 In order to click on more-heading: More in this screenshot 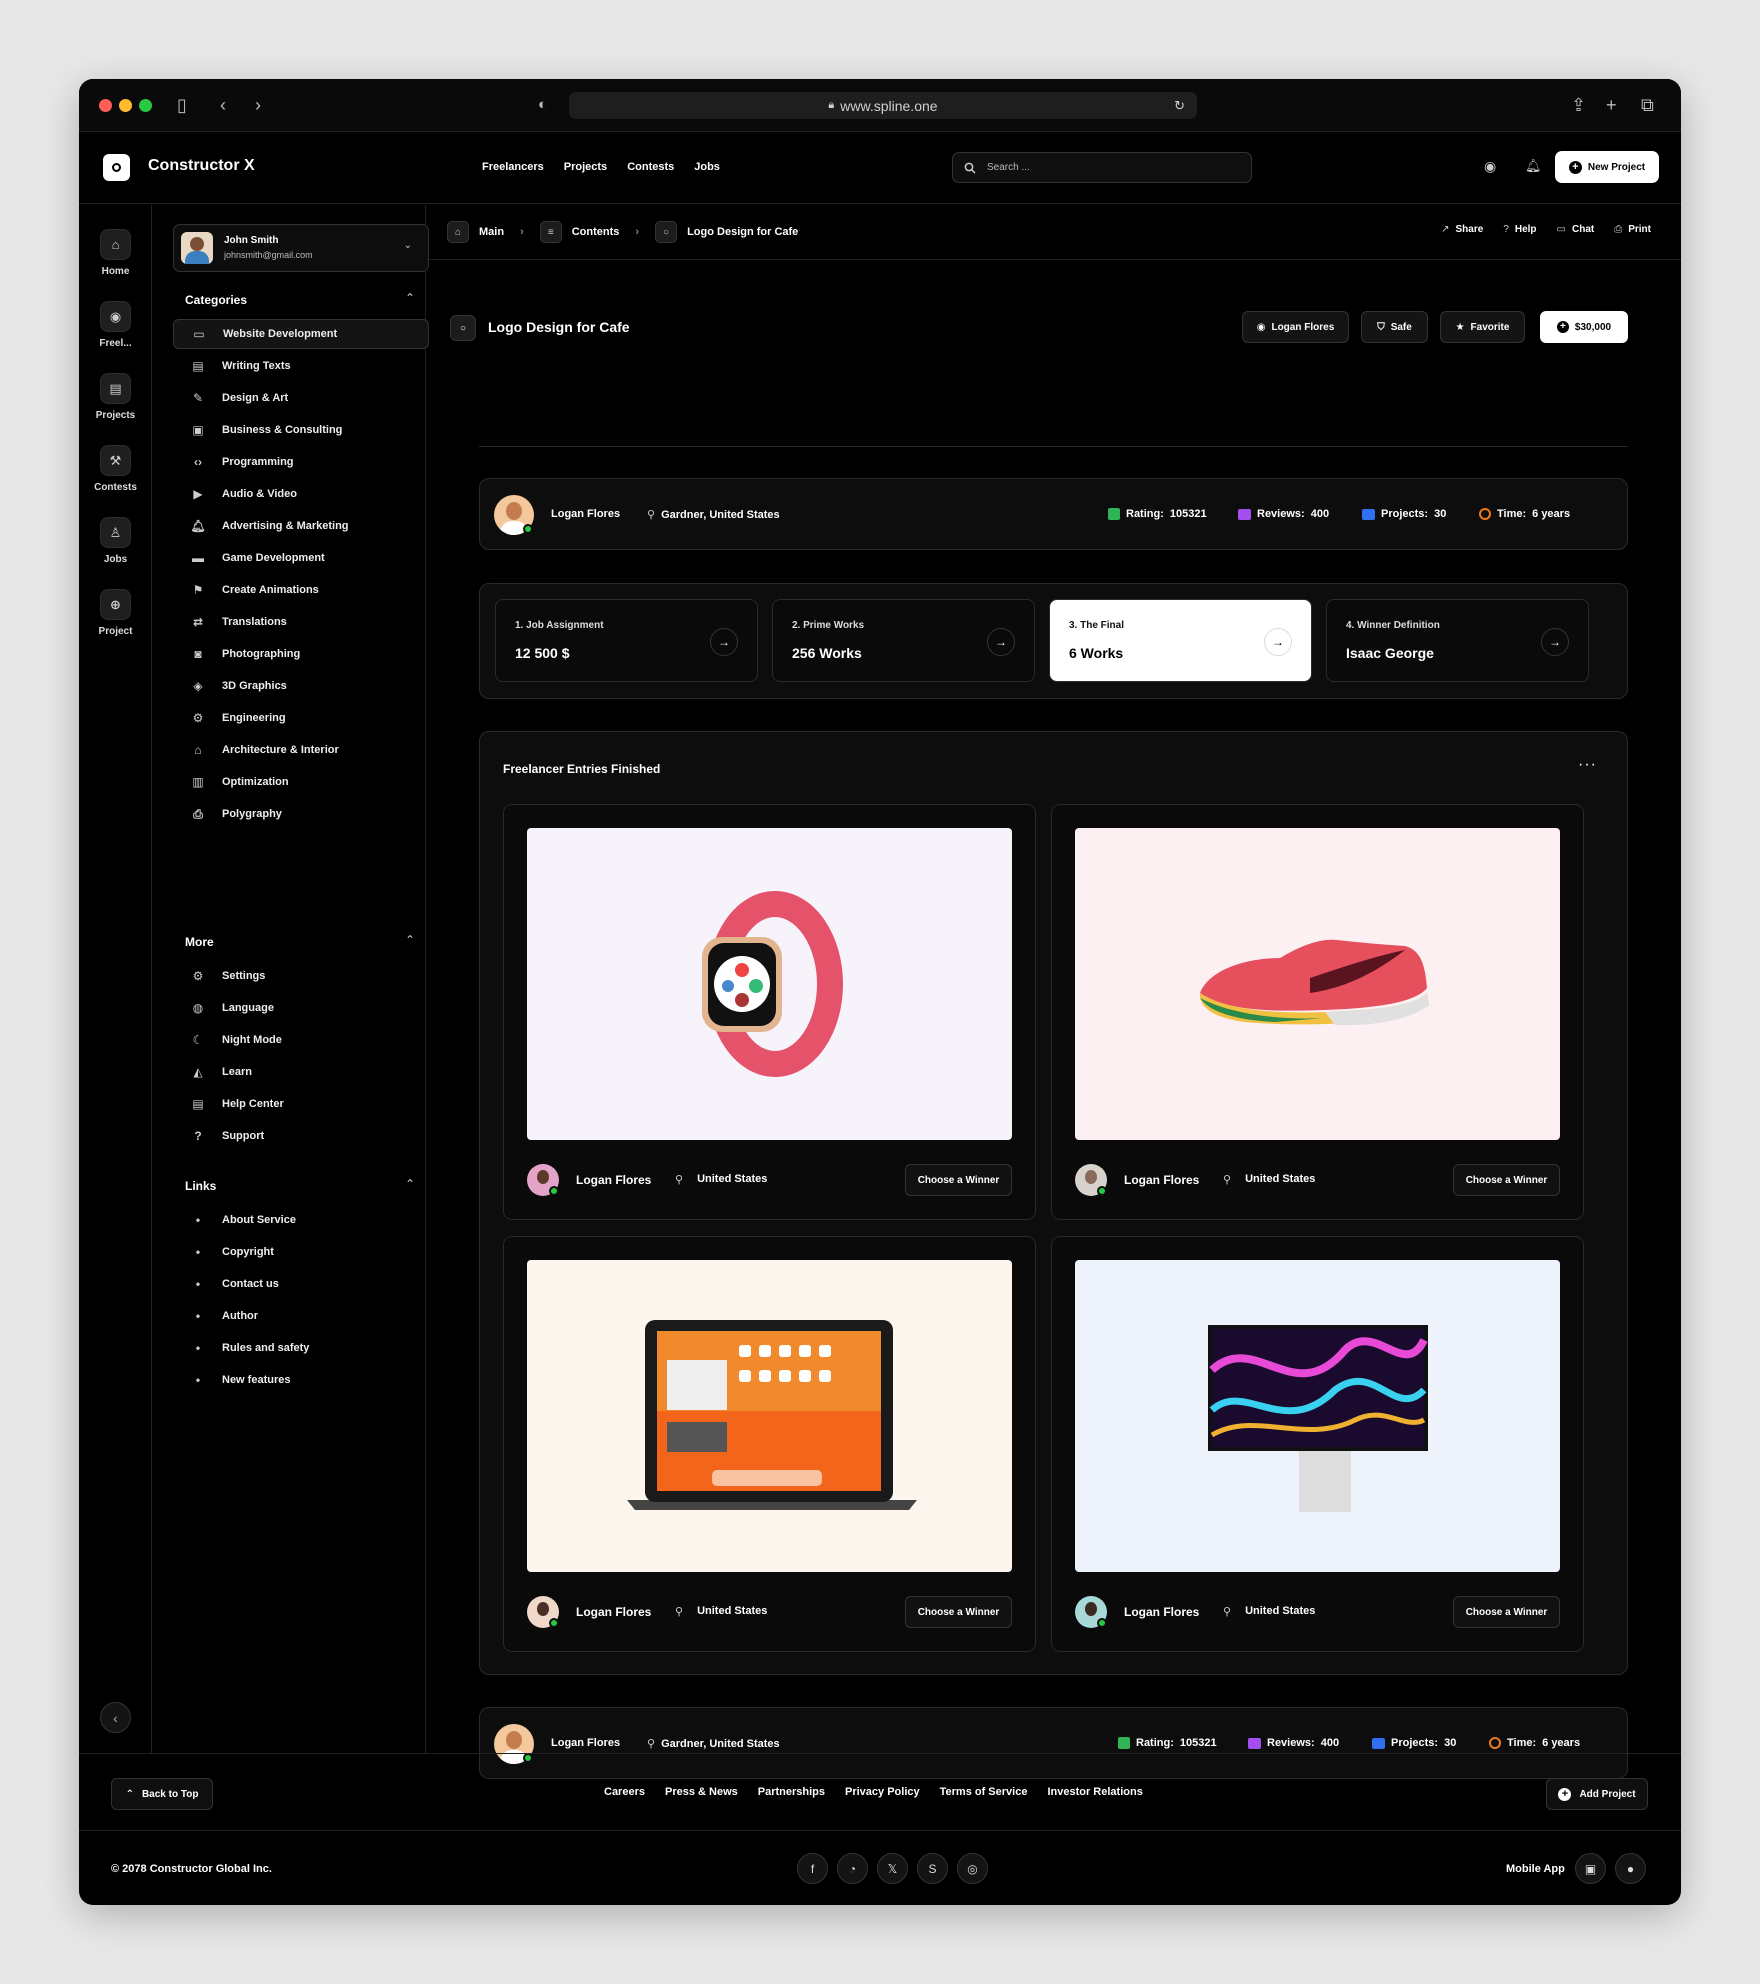, I will do `click(199, 942)`.